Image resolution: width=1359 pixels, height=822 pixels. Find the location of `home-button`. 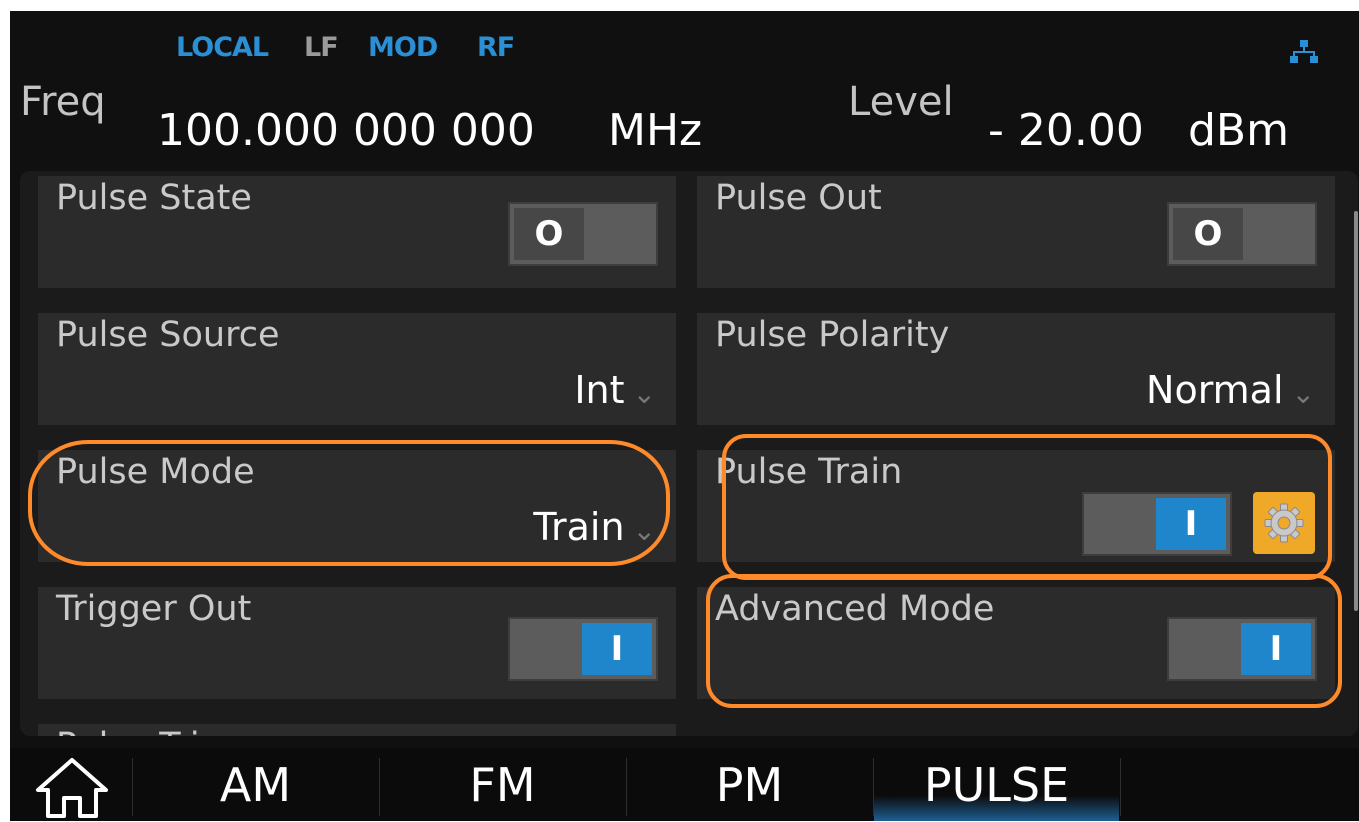

home-button is located at coordinates (72, 786).